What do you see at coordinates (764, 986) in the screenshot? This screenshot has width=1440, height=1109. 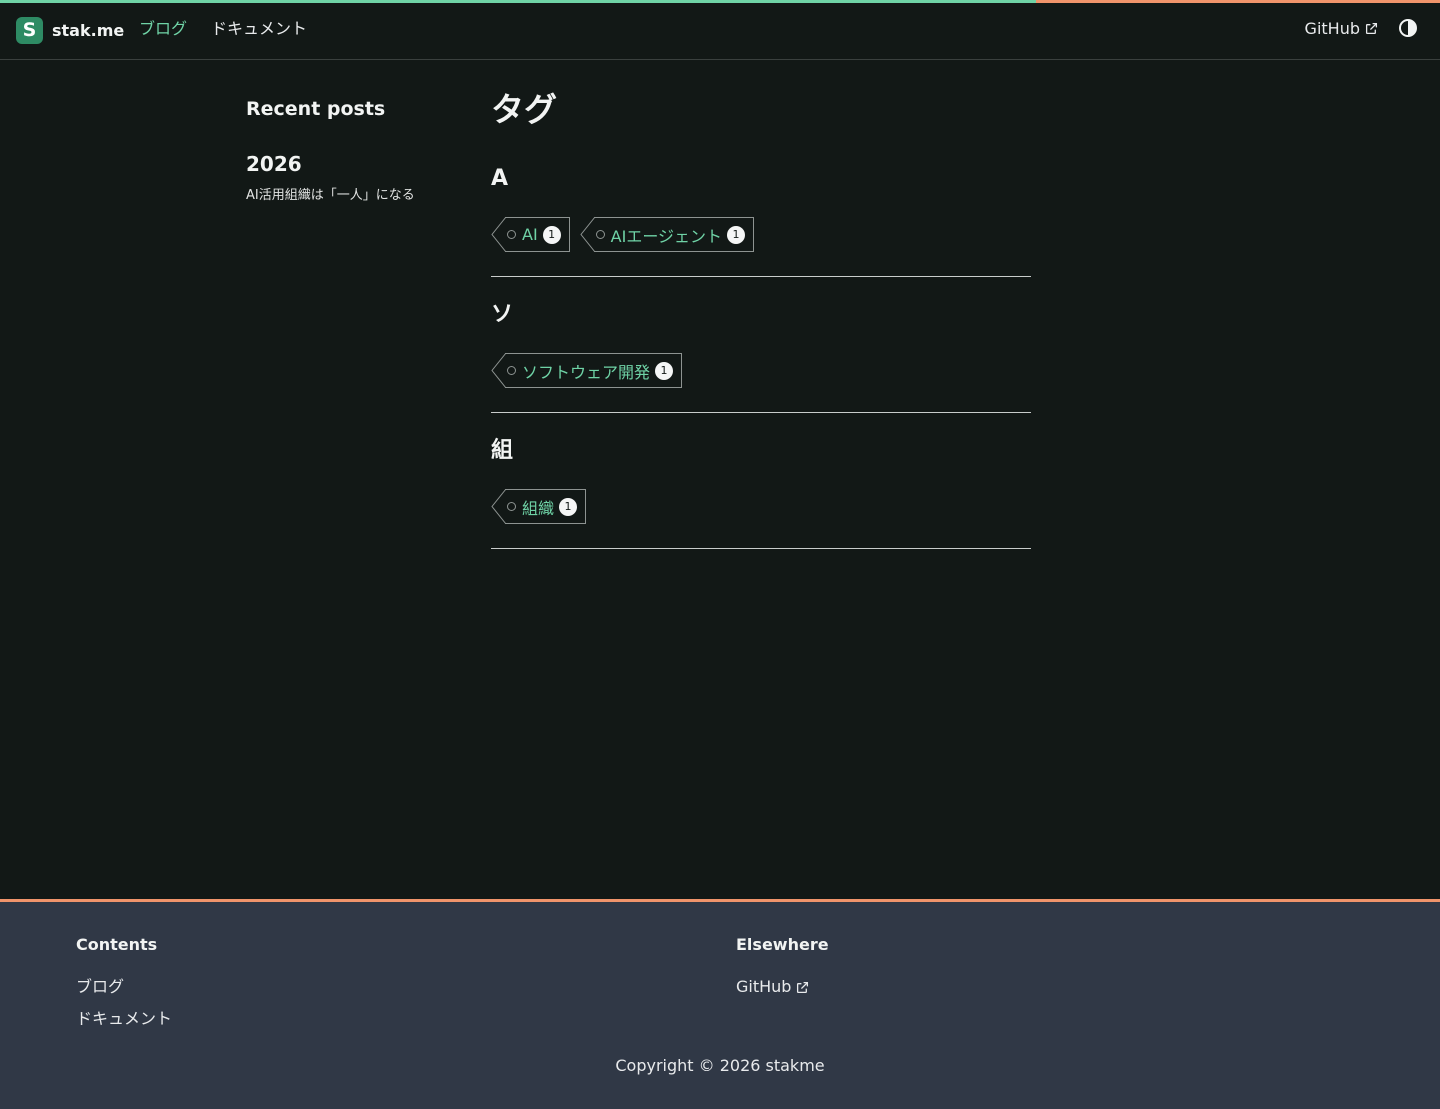 I see `footer-link-label: GitHub` at bounding box center [764, 986].